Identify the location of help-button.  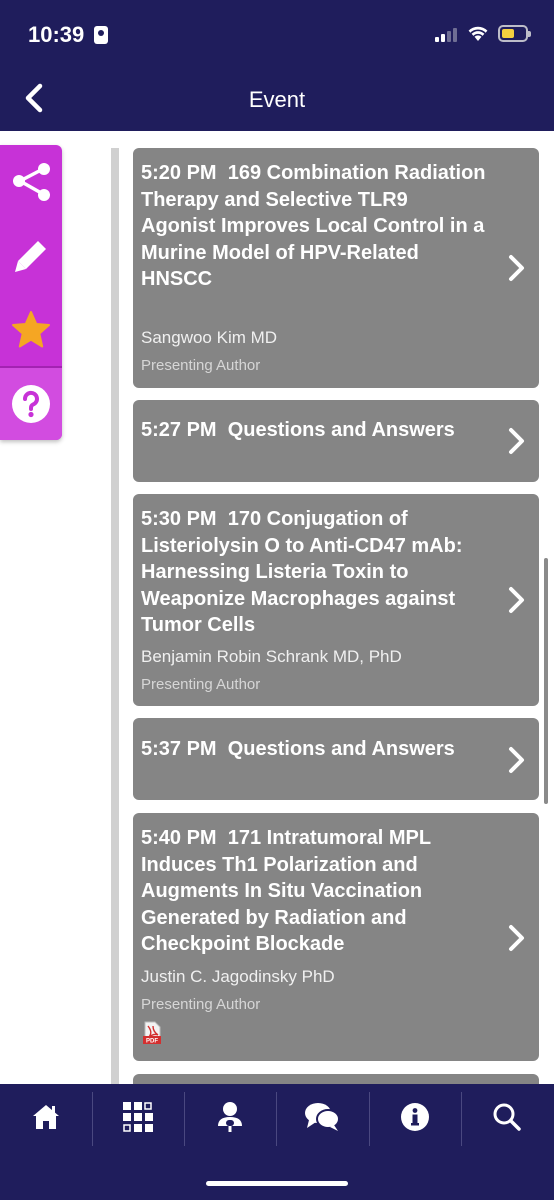
(31, 403).